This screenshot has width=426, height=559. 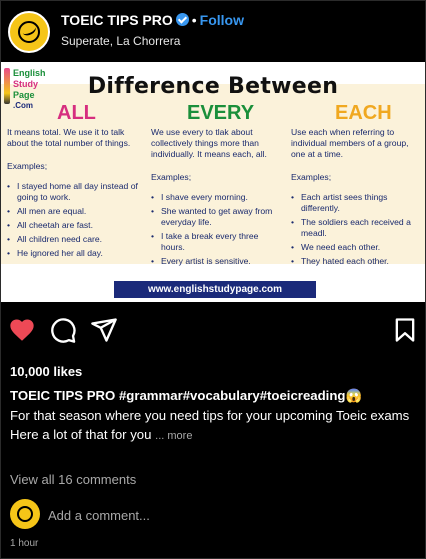 I want to click on example-item: He ignored her all day., so click(x=74, y=253).